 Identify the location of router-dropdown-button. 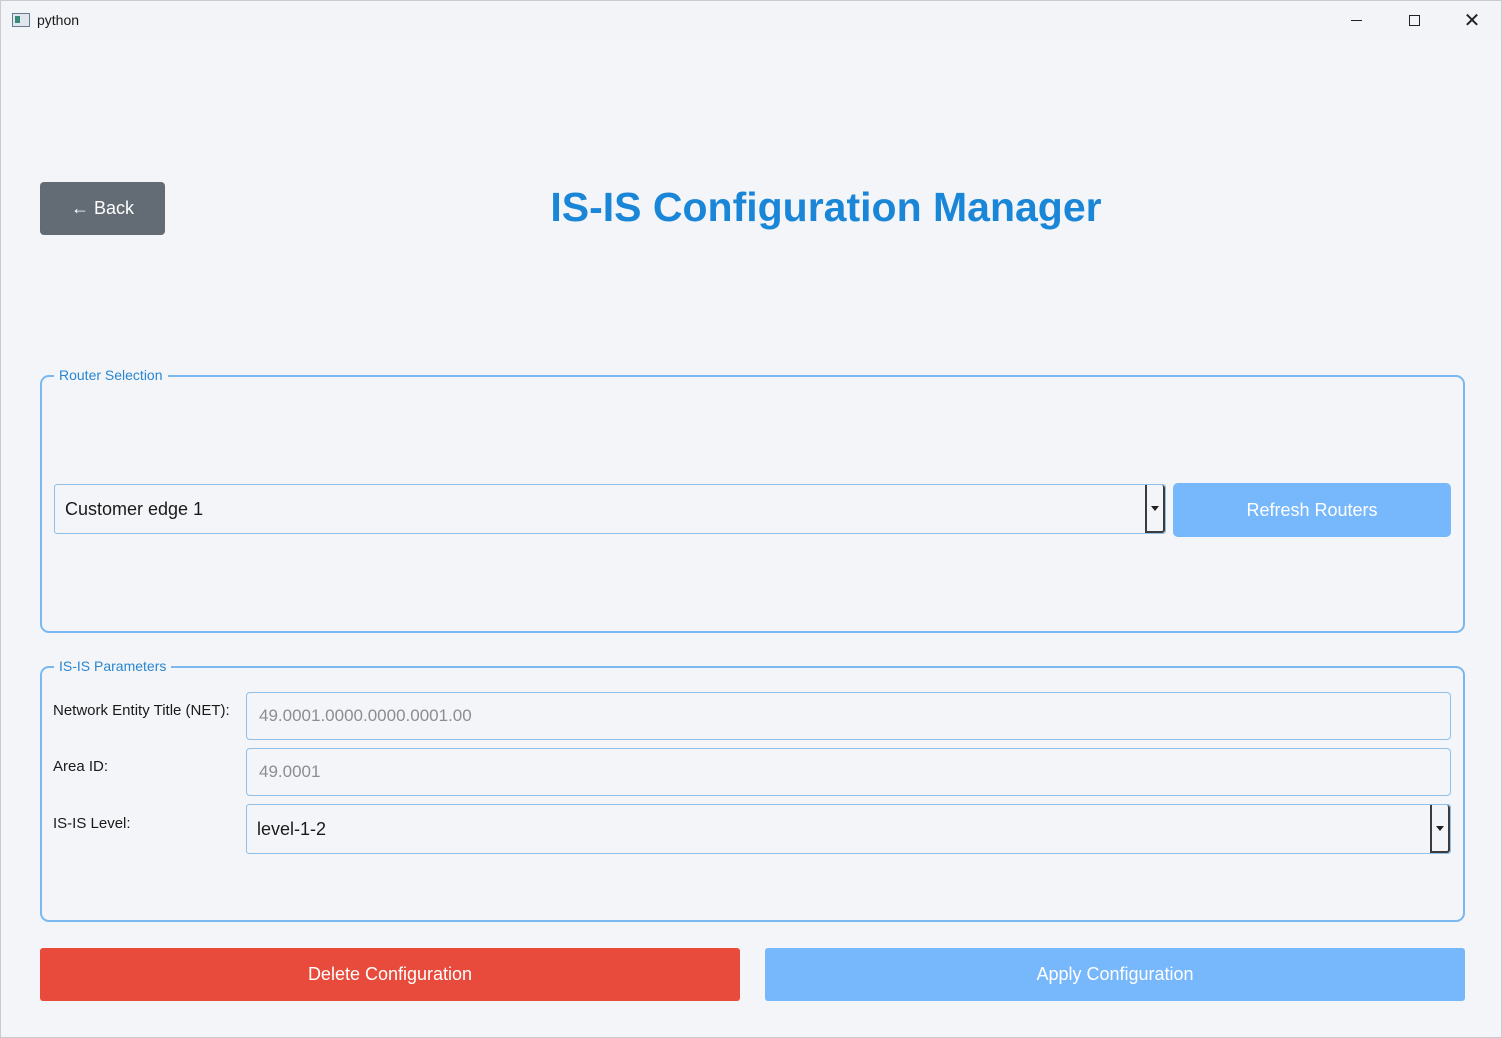
(1155, 509).